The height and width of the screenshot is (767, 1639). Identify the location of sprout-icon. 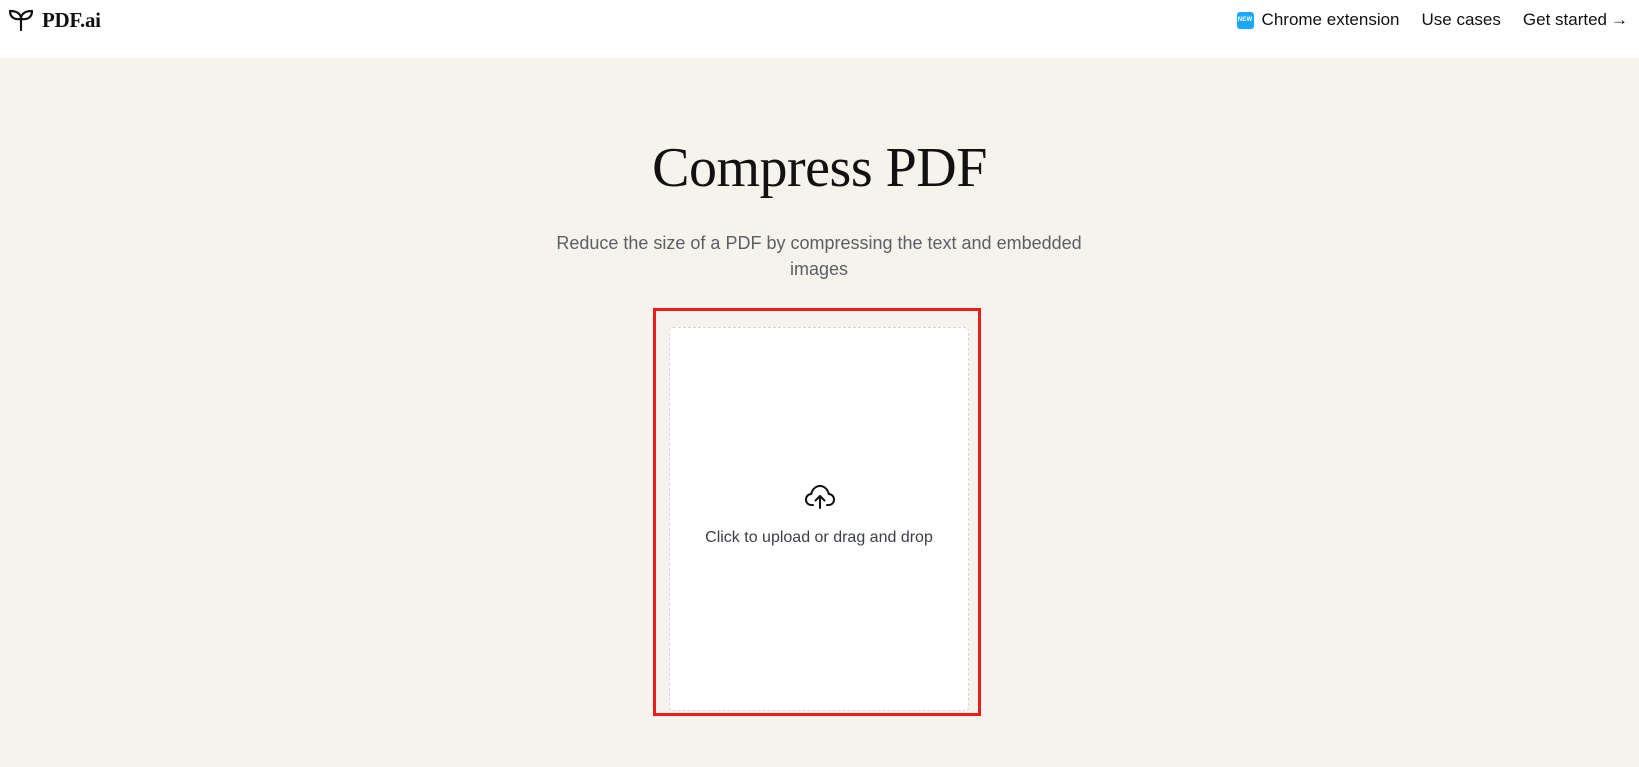
(21, 20).